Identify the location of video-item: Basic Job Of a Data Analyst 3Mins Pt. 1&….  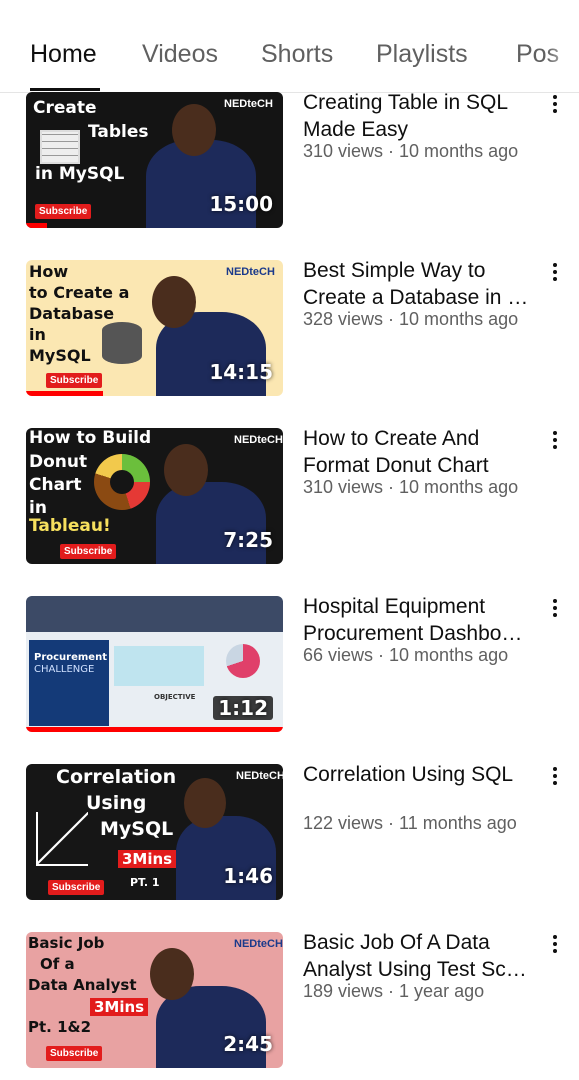
(289, 1003).